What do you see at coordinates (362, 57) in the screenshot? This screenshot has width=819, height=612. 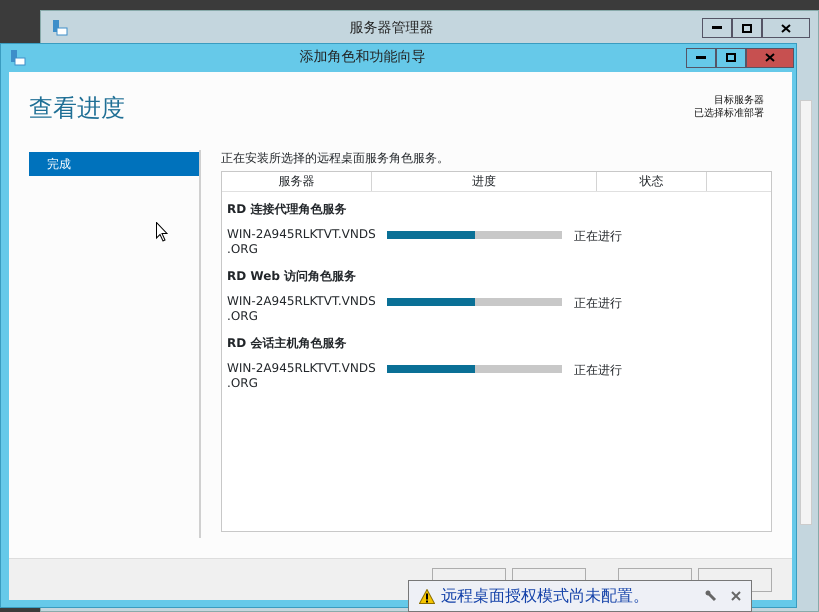 I see `window-title: 添加角色和功能向导` at bounding box center [362, 57].